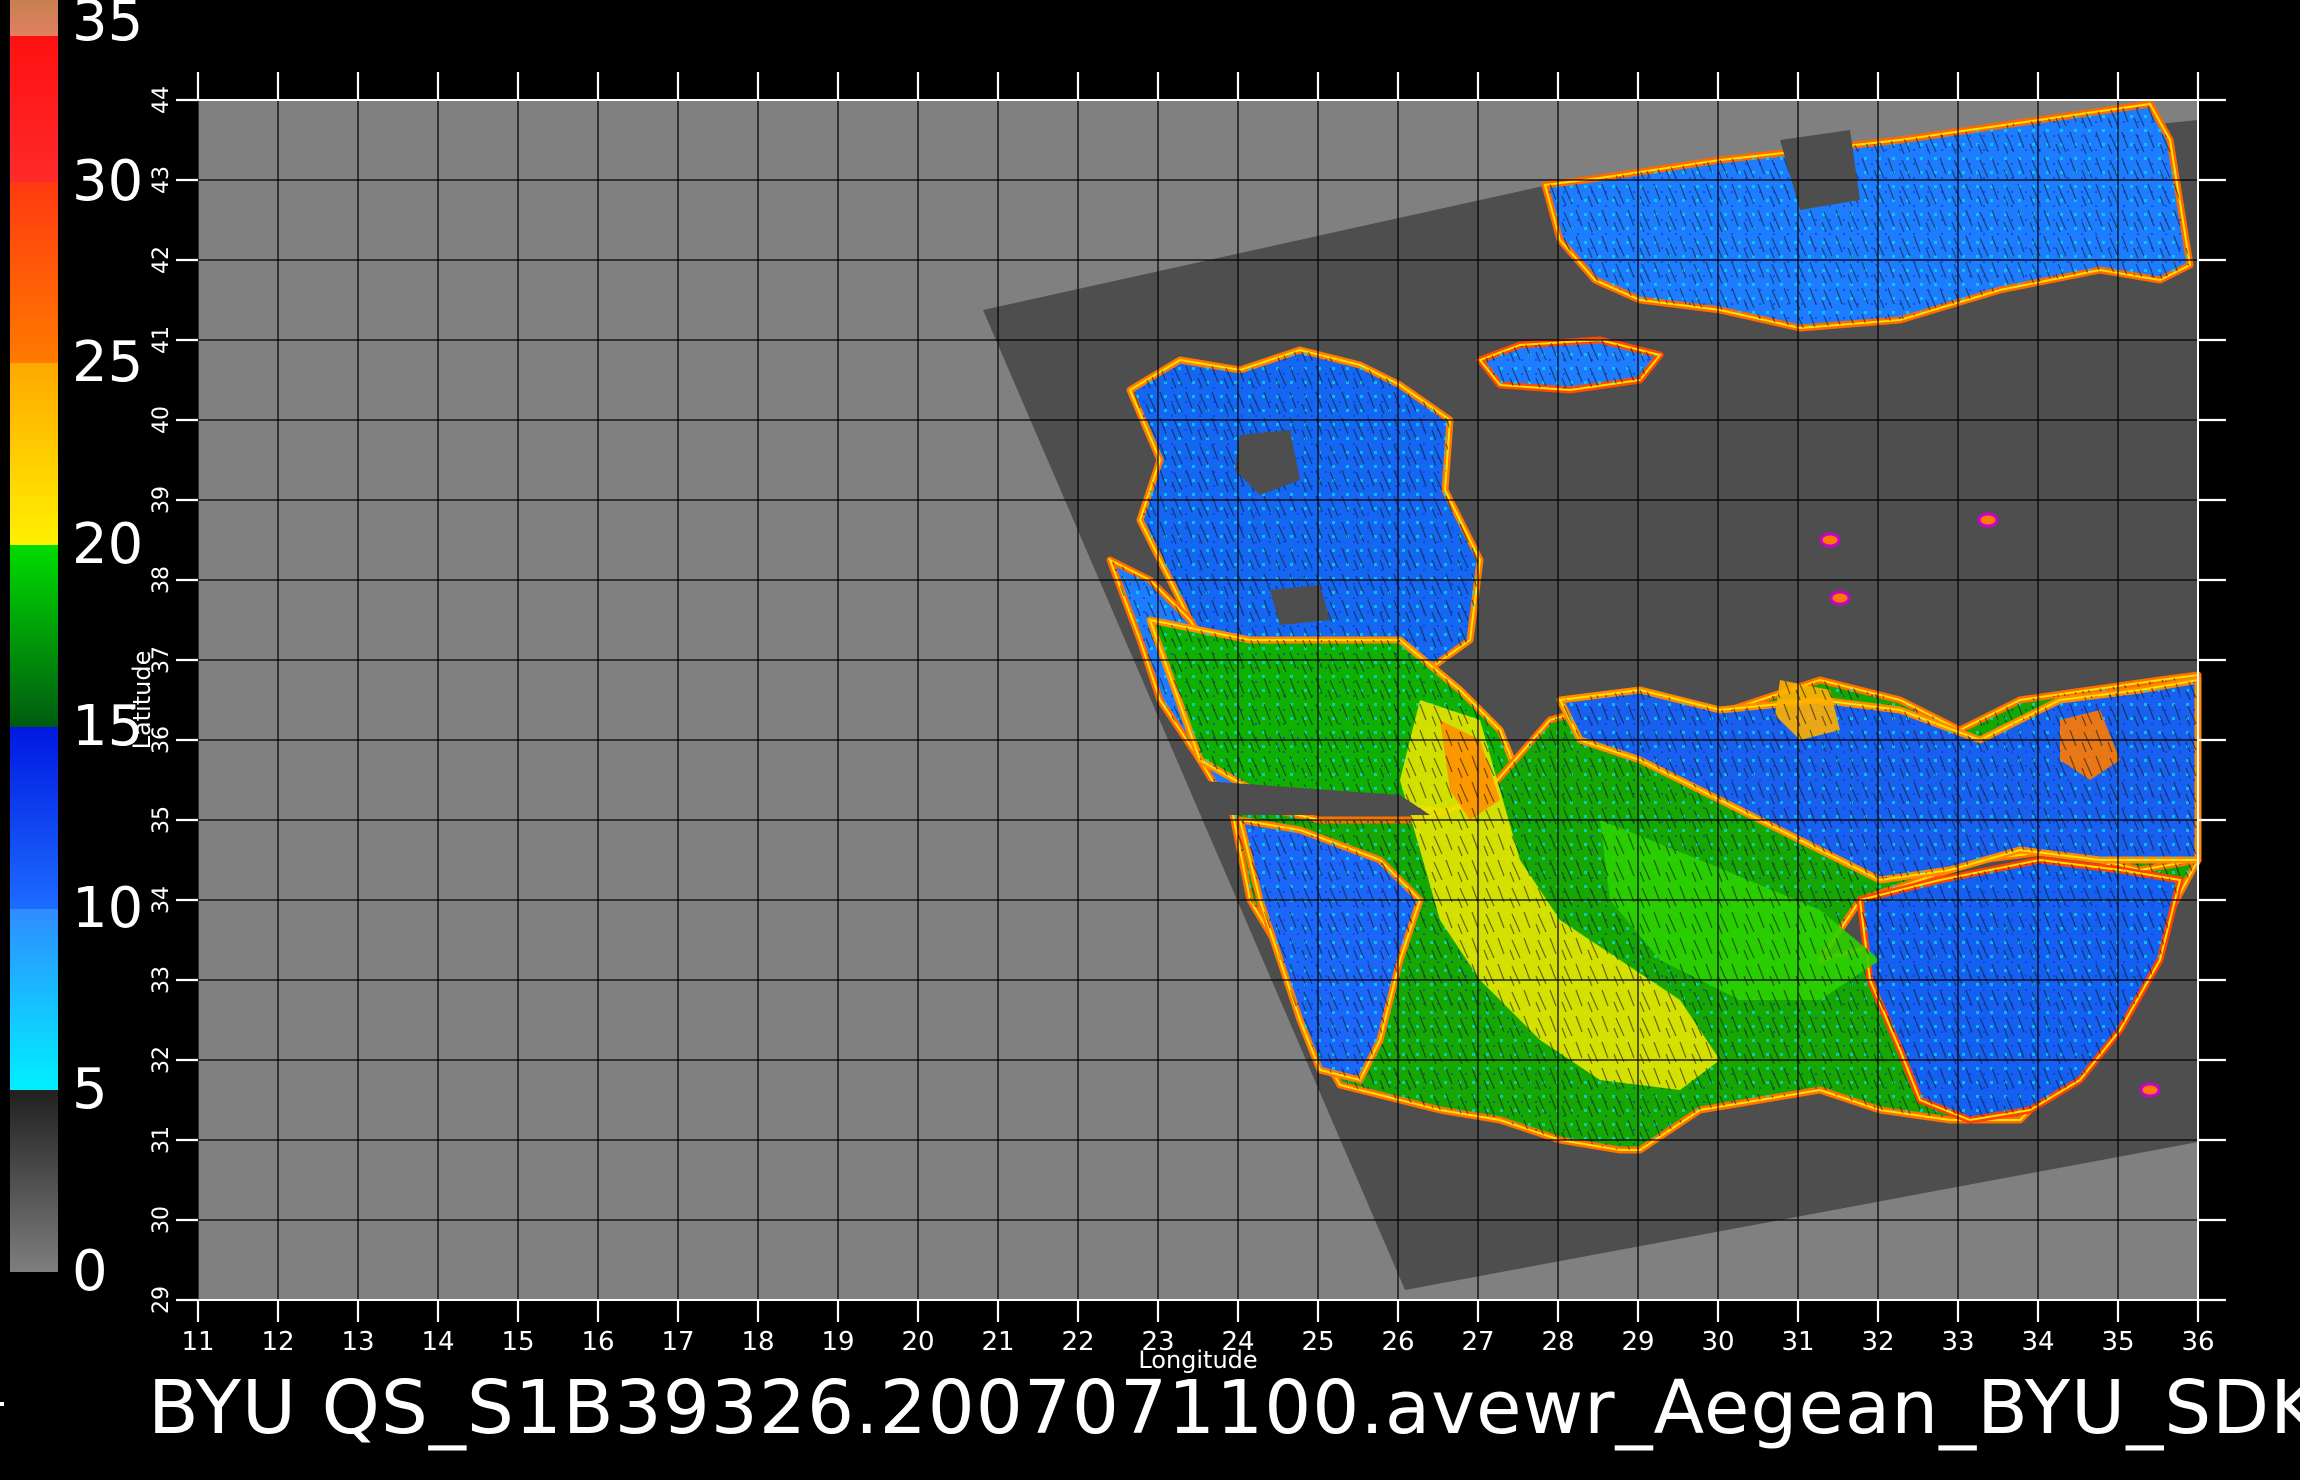 The width and height of the screenshot is (2300, 1480). I want to click on lon-tick-label: 29, so click(1637, 1342).